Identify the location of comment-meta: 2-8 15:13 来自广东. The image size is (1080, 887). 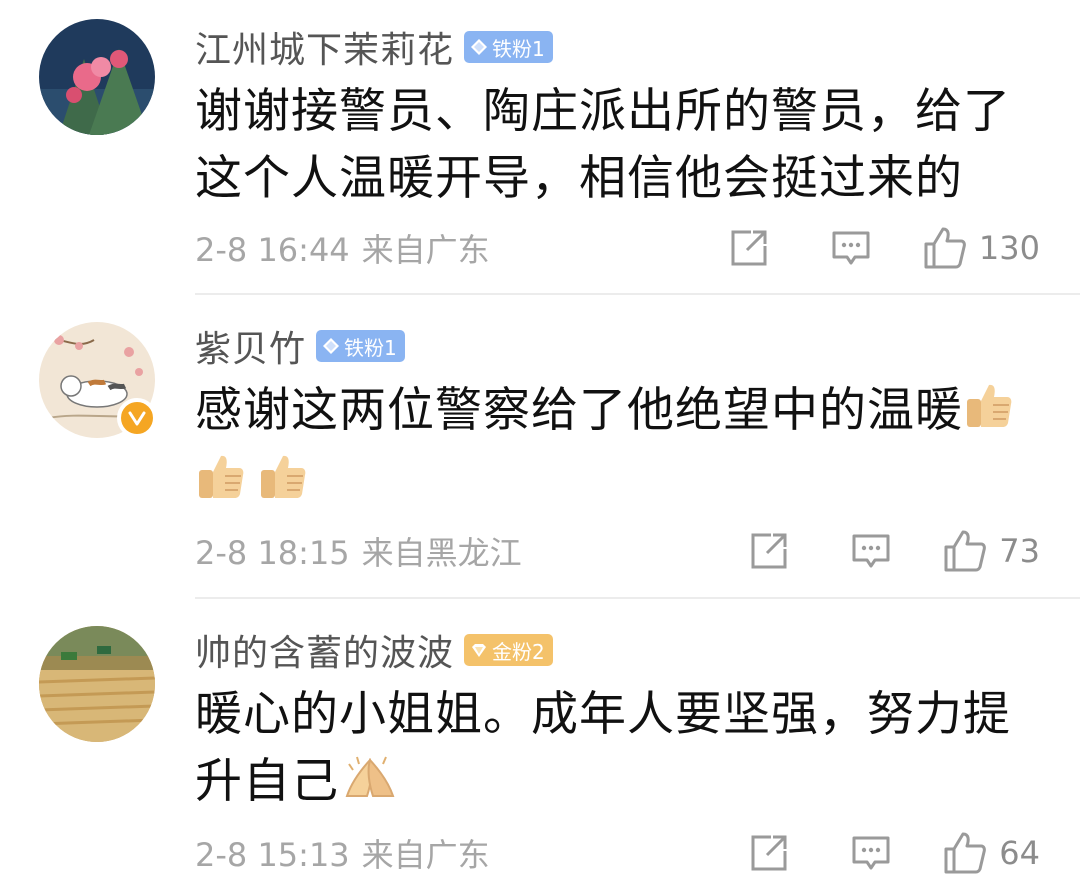
(342, 853).